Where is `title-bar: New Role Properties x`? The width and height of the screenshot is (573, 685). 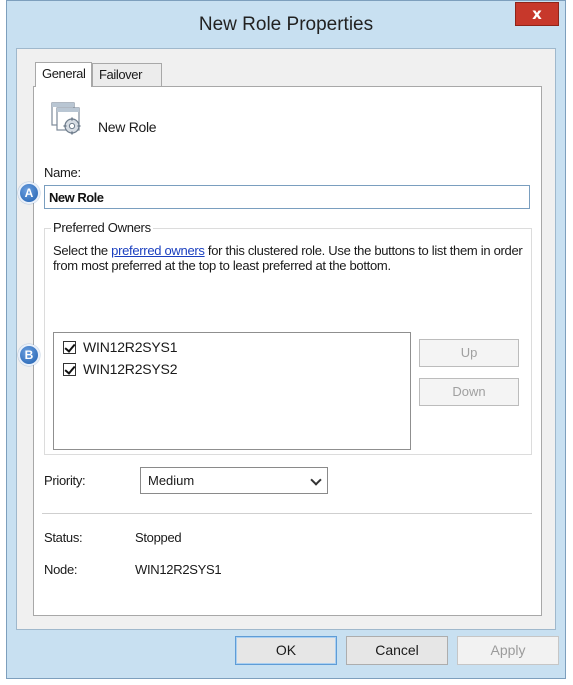
title-bar: New Role Properties x is located at coordinates (286, 24).